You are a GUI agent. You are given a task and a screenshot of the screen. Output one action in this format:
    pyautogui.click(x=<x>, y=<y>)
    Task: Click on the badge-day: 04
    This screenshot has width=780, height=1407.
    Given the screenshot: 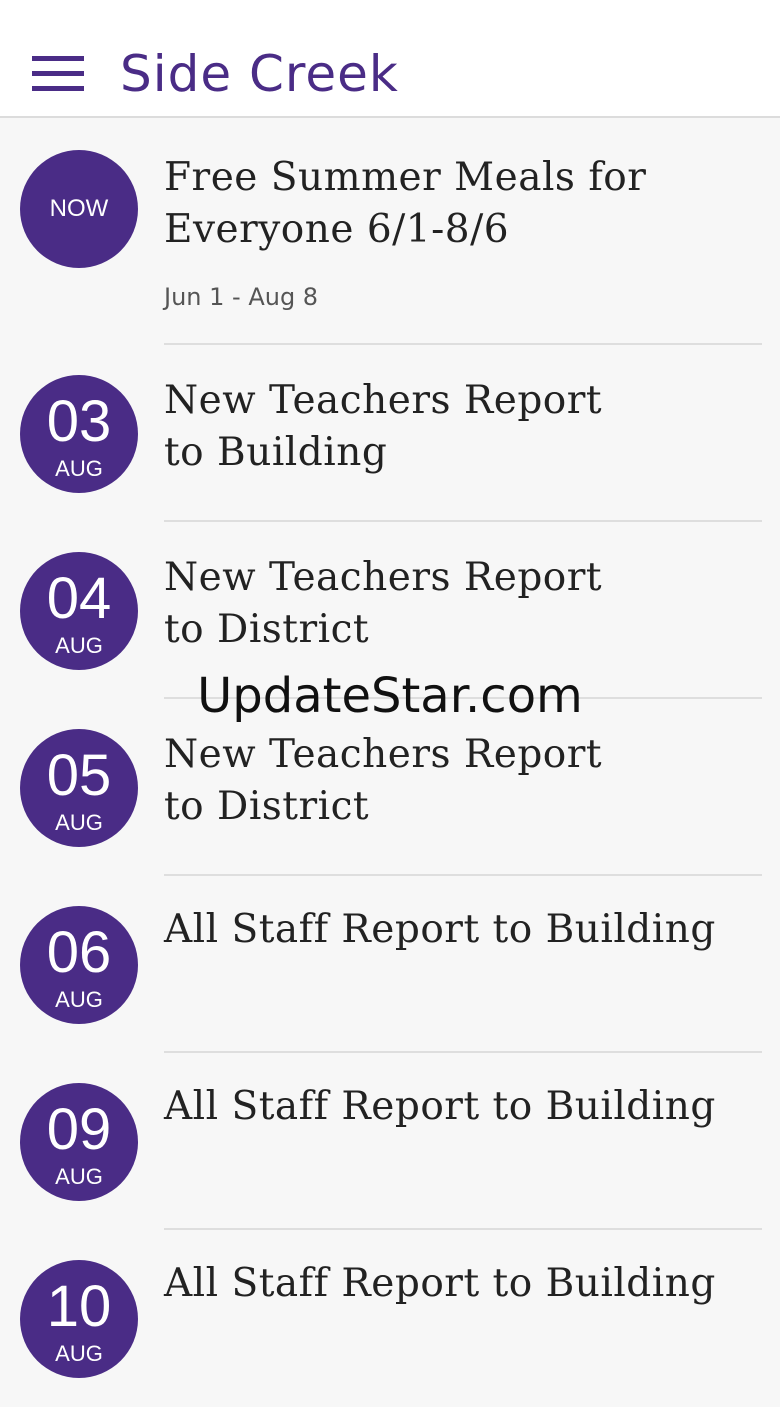 What is the action you would take?
    pyautogui.click(x=79, y=598)
    